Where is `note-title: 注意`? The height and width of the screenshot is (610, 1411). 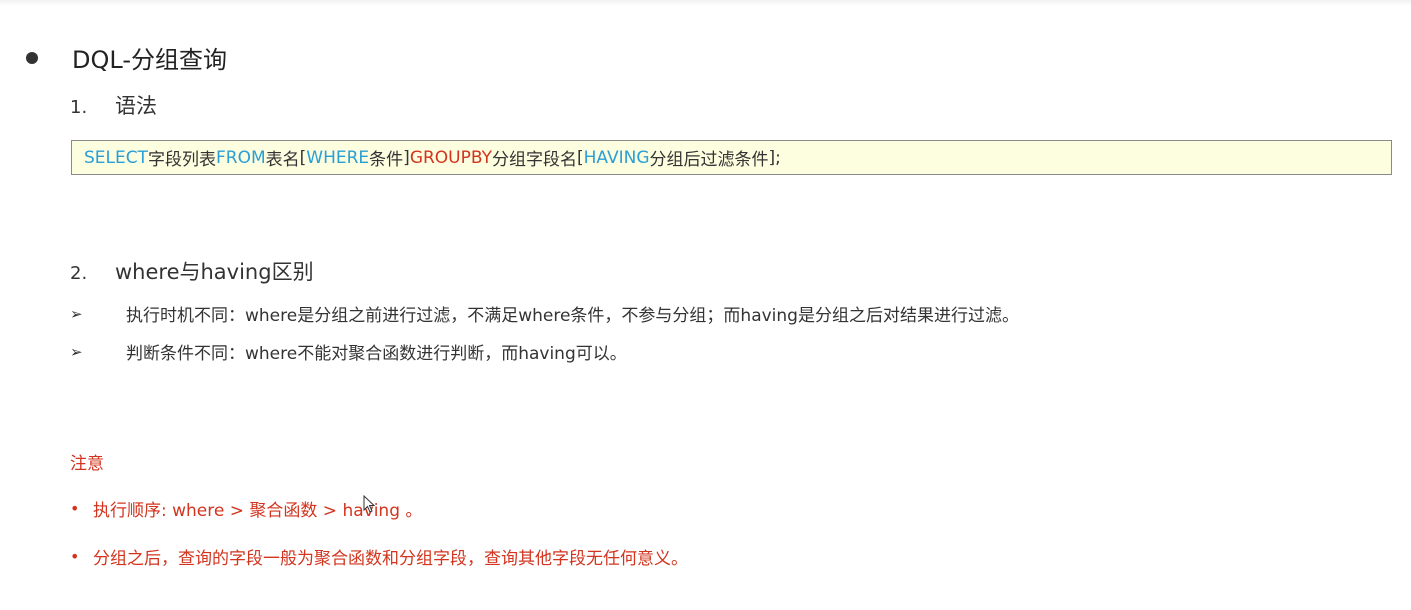
note-title: 注意 is located at coordinates (87, 464).